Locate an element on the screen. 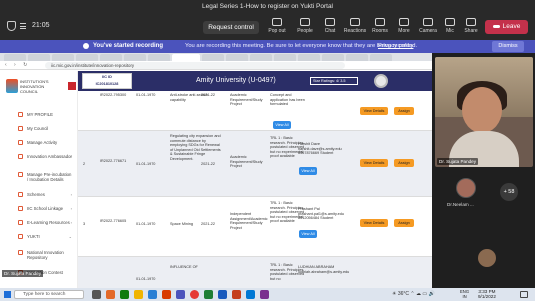 The image size is (535, 301). rooms-icon is located at coordinates (380, 22).